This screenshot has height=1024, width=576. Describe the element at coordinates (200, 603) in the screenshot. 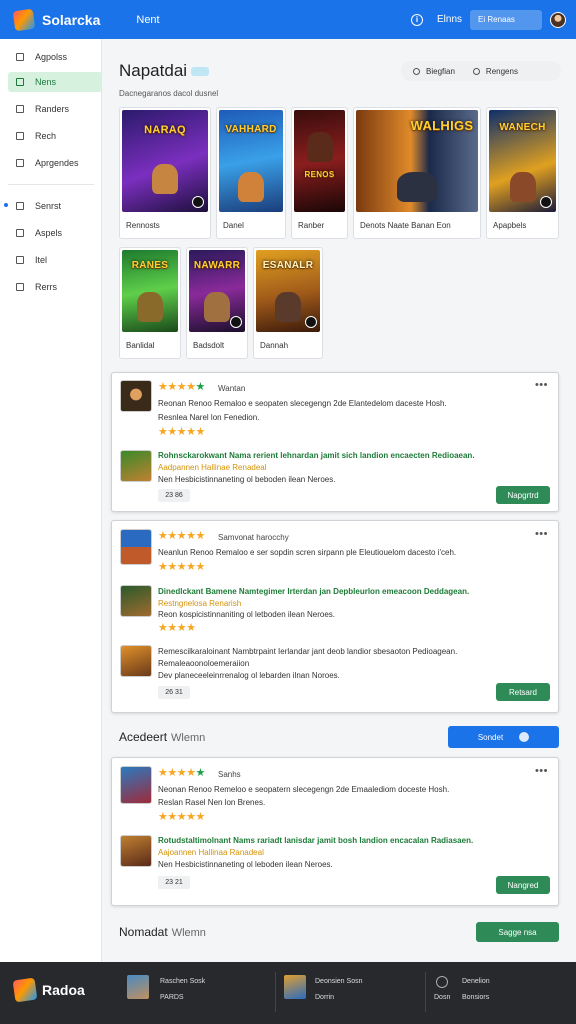

I see `review-subtext: Restngnelosa Renarish` at that location.